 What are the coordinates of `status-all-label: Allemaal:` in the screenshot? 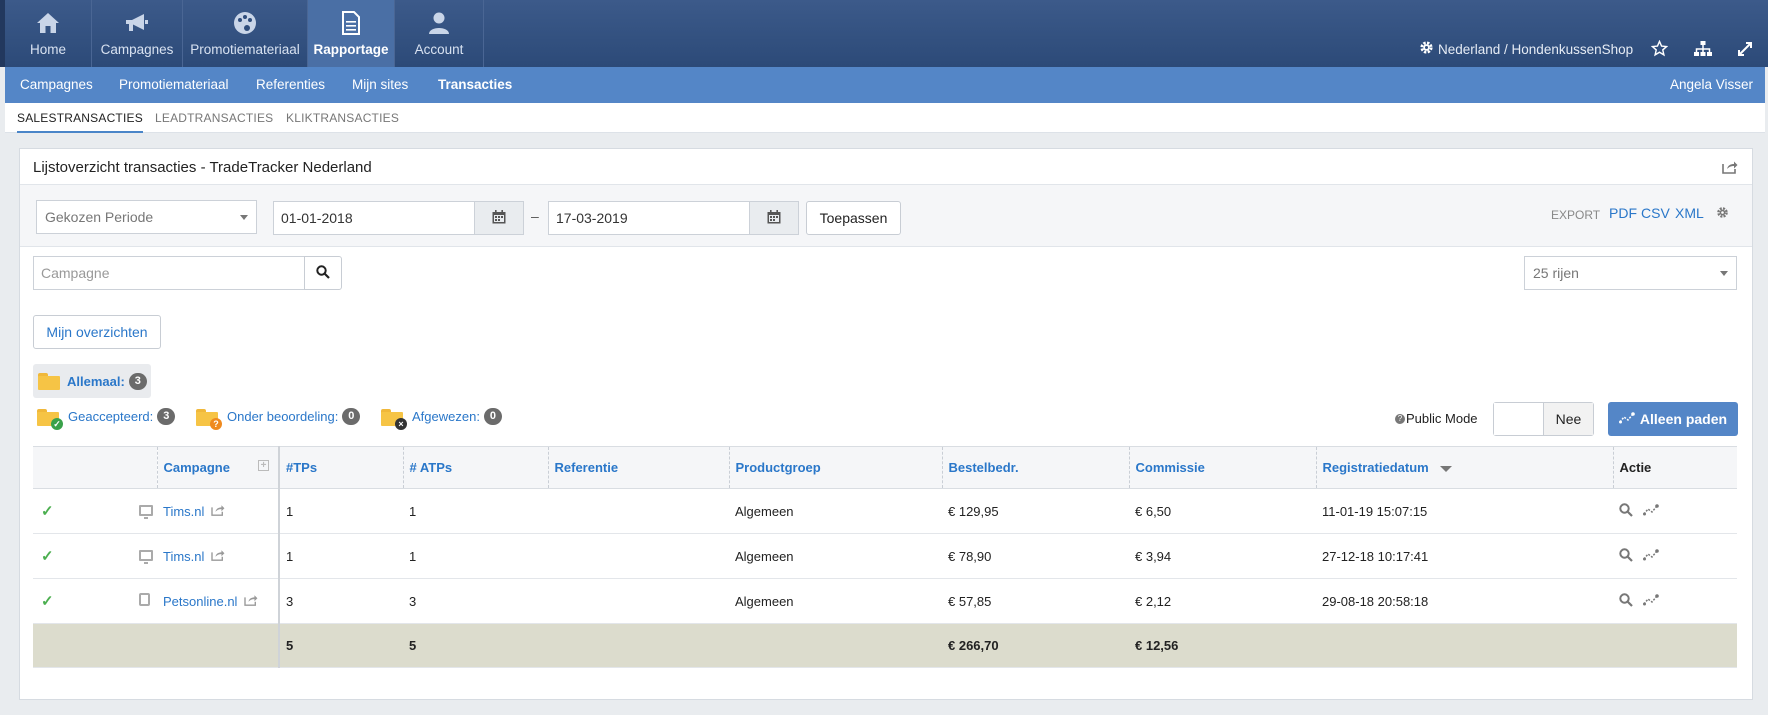 It's located at (96, 381).